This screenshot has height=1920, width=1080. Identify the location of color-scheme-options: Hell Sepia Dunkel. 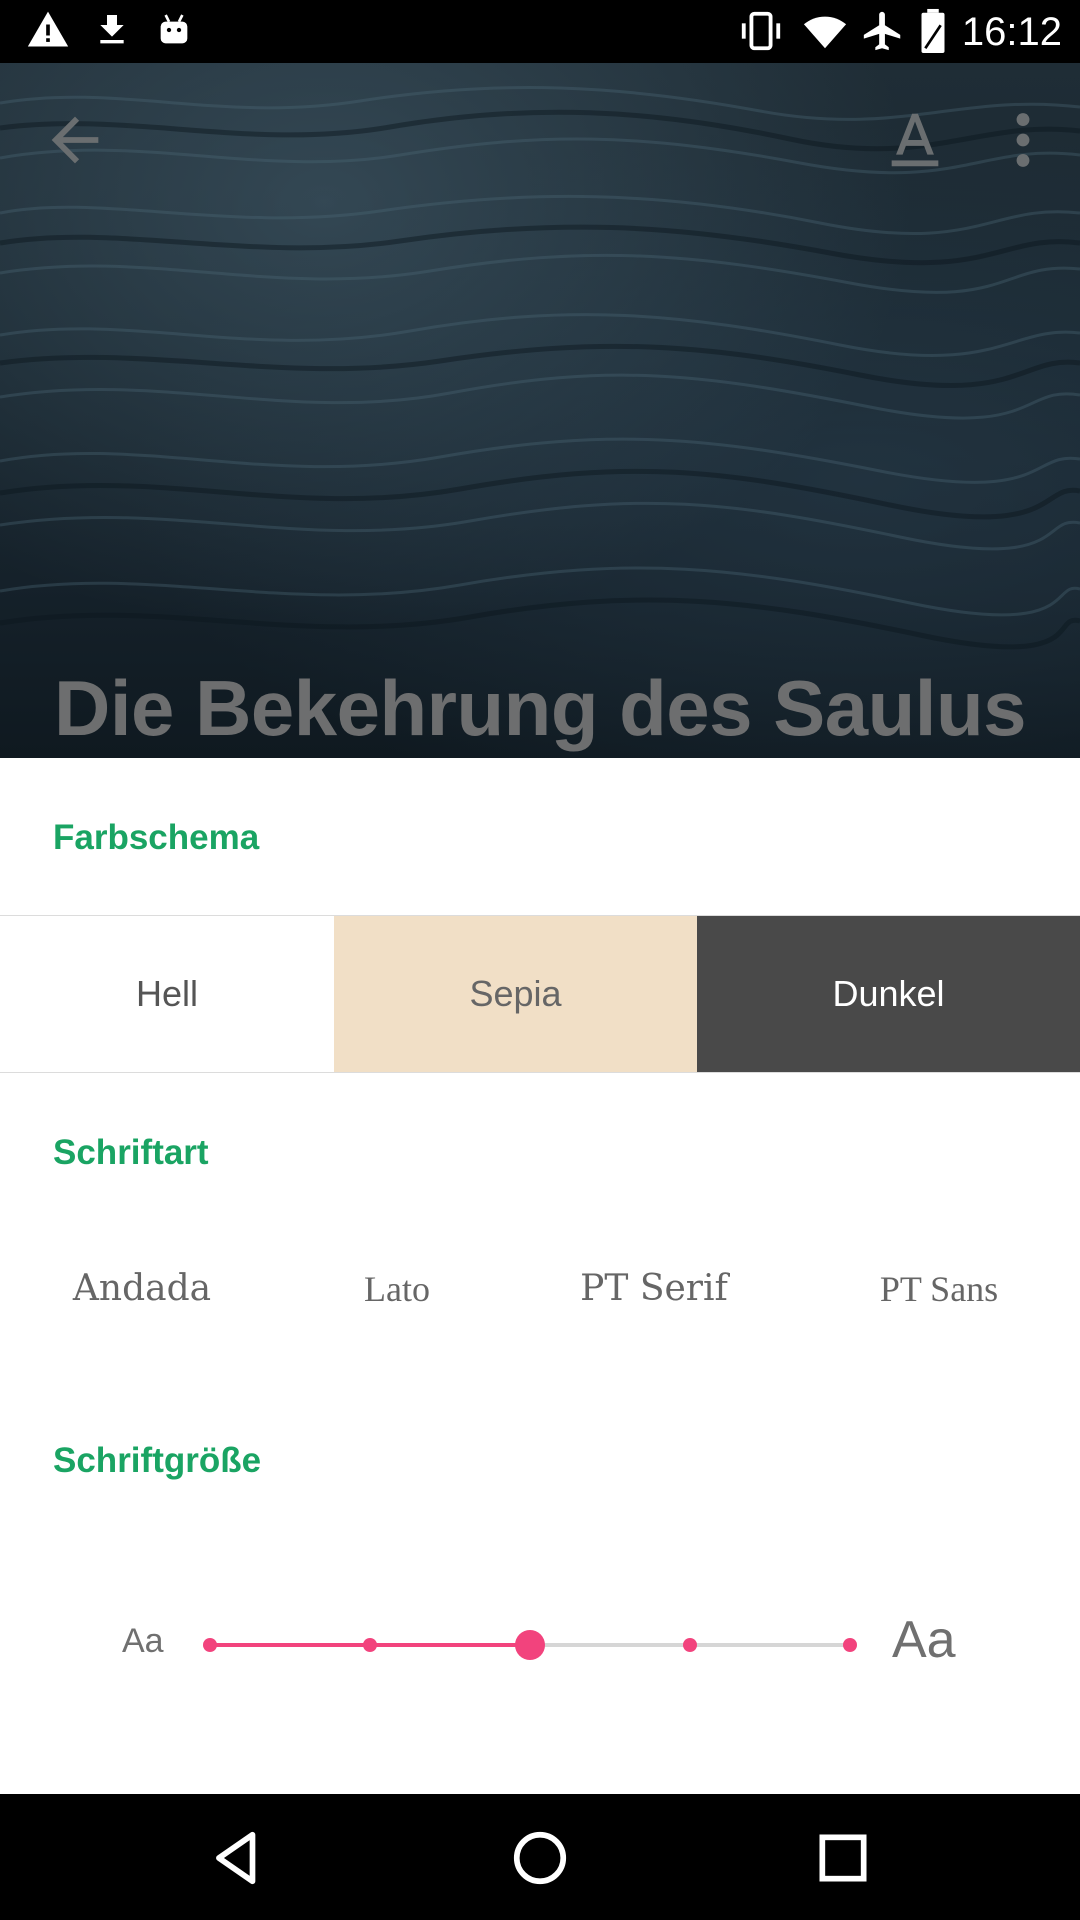
(540, 994).